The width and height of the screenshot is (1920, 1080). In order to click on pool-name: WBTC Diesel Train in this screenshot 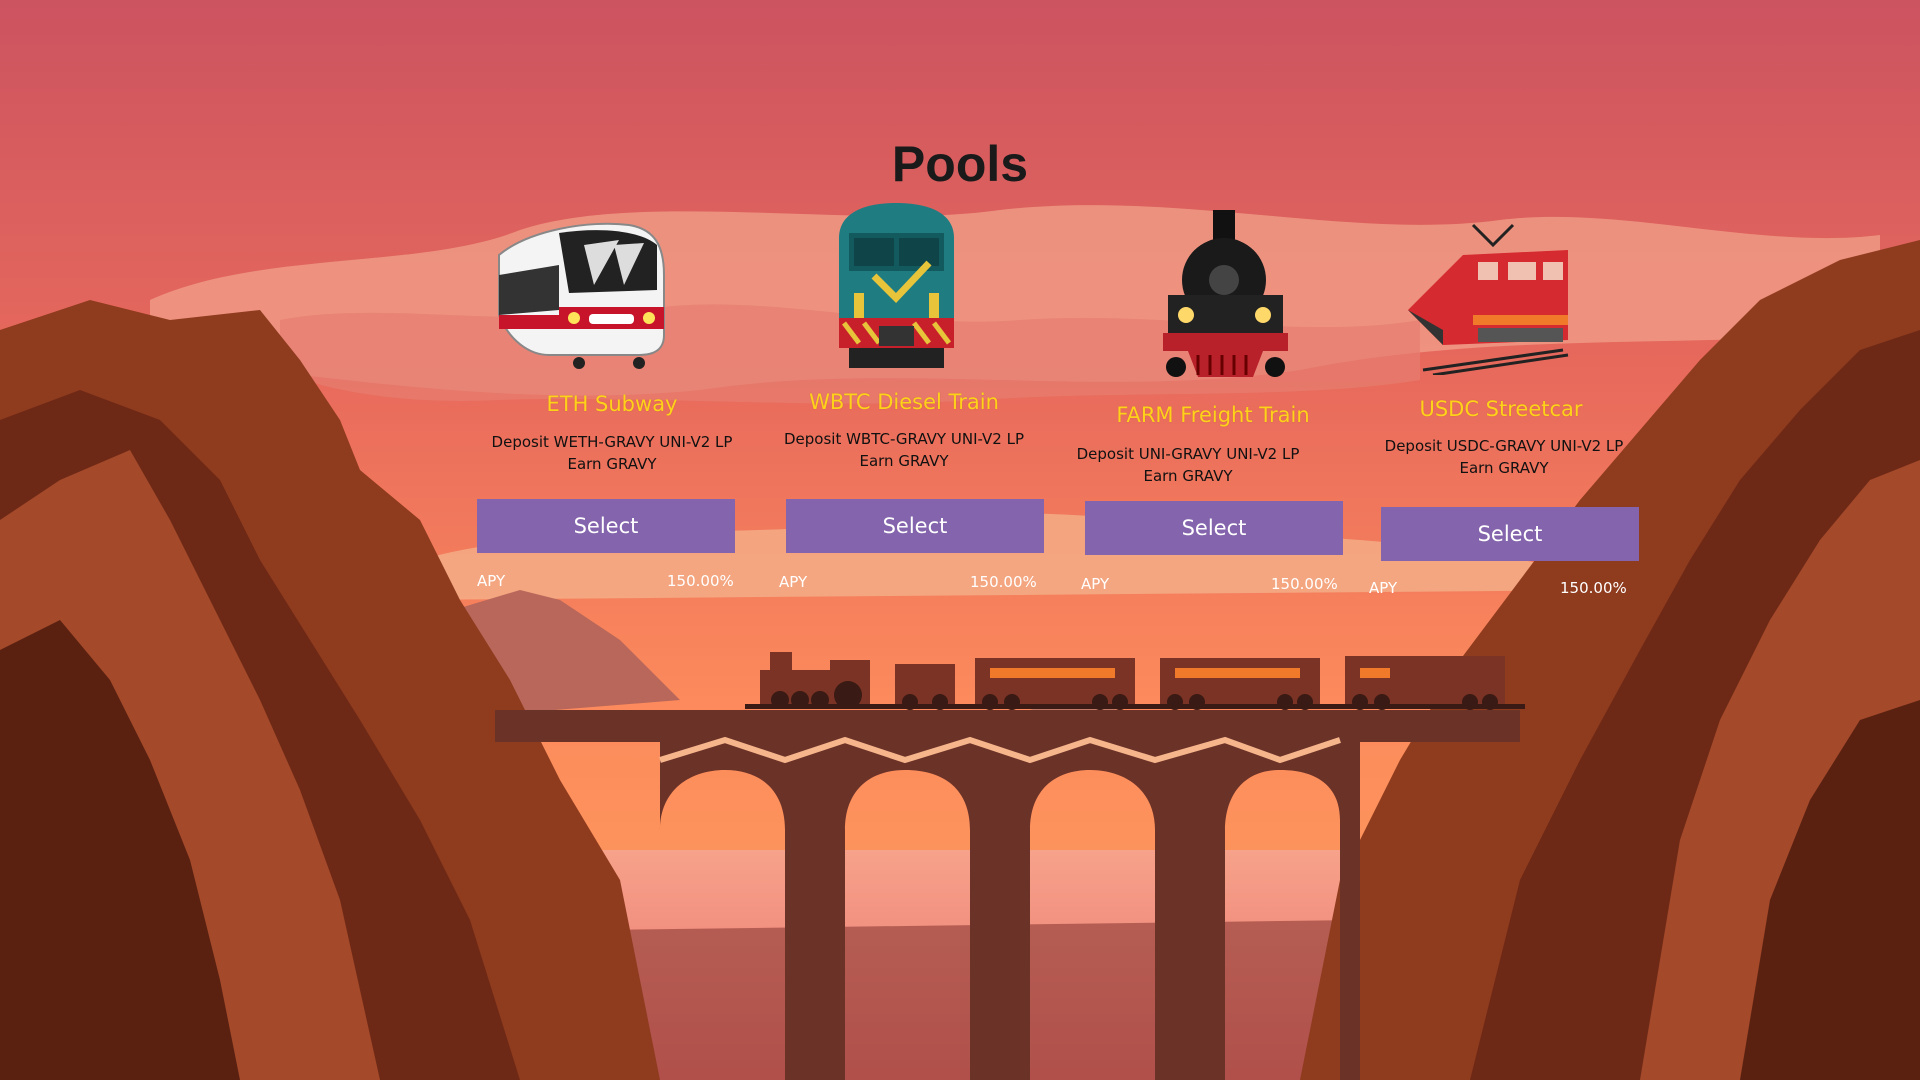, I will do `click(904, 402)`.